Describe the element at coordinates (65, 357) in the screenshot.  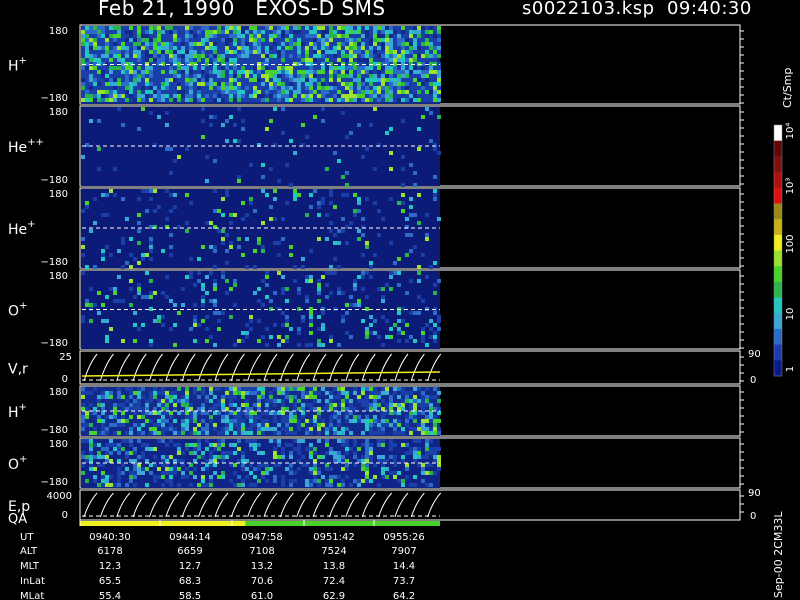
I see `y-max-v-r: 25` at that location.